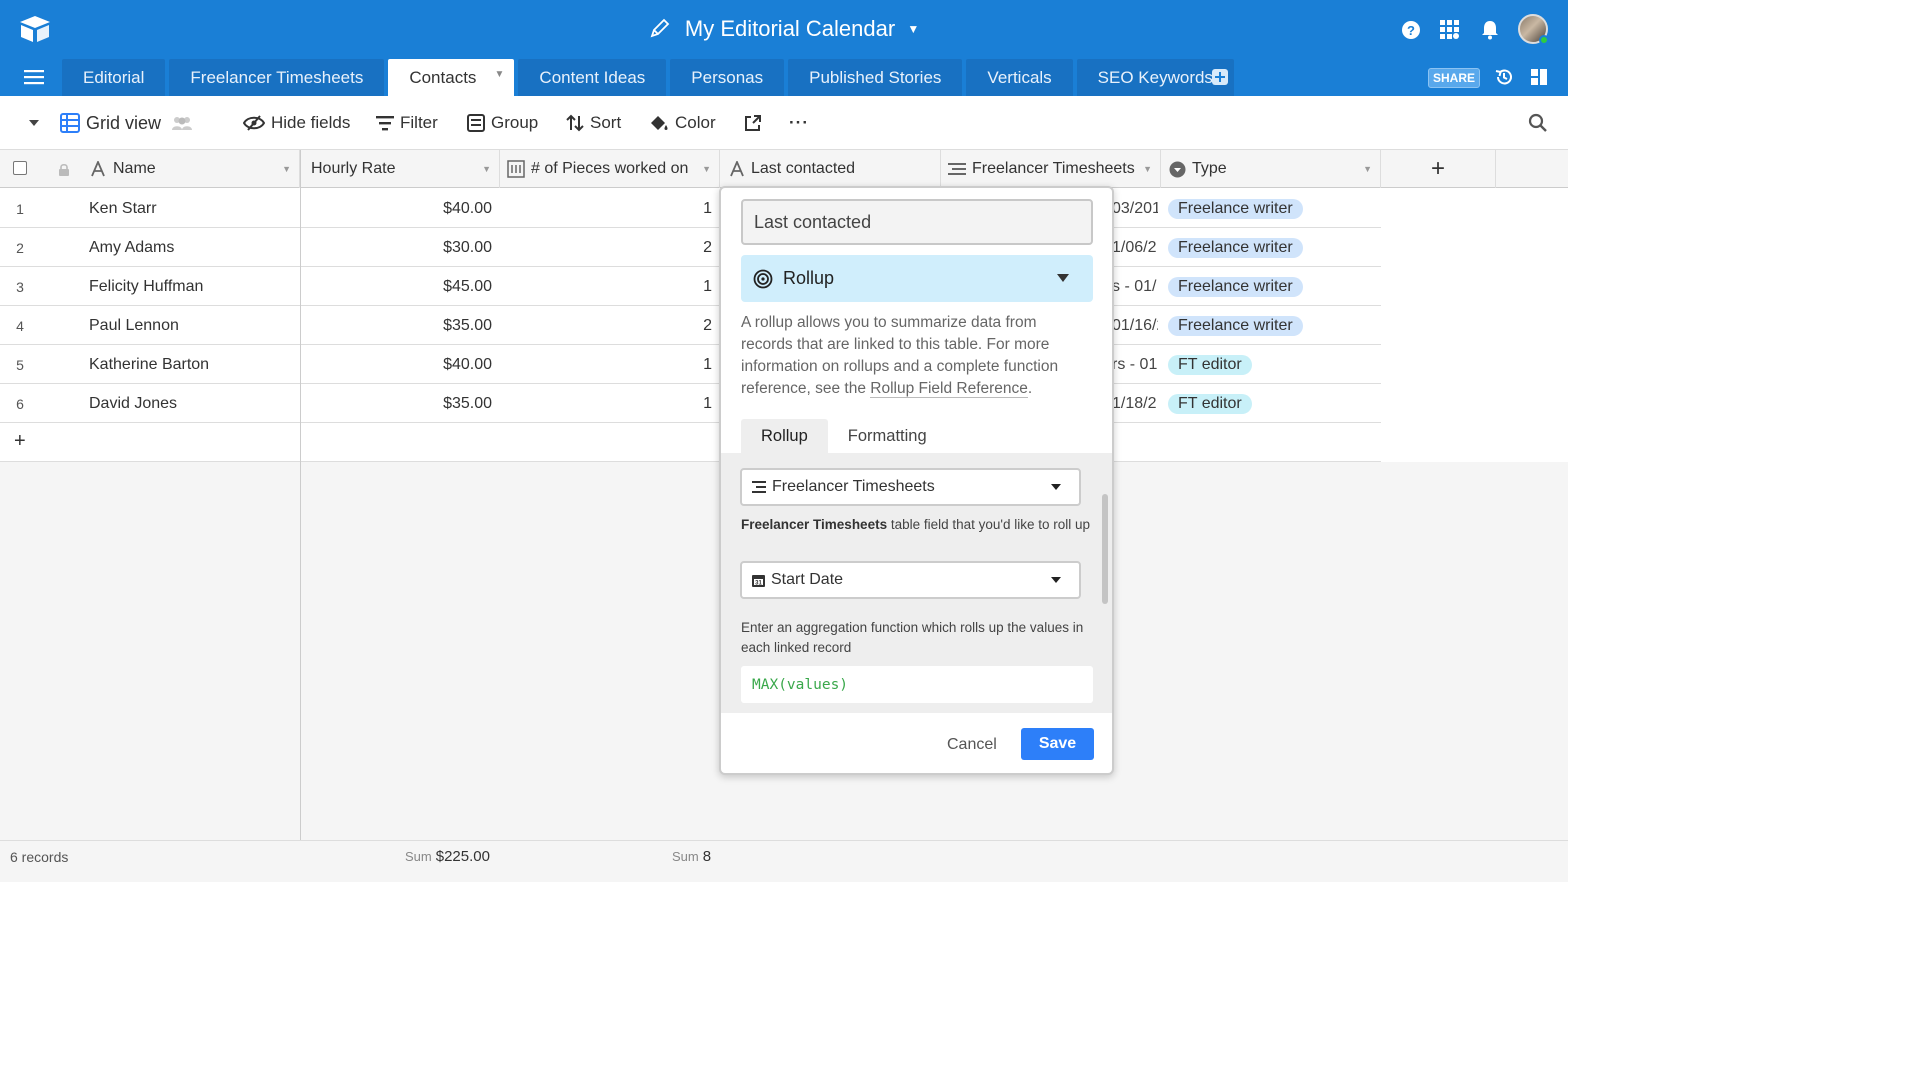  I want to click on field-type-select: Rollup, so click(917, 278).